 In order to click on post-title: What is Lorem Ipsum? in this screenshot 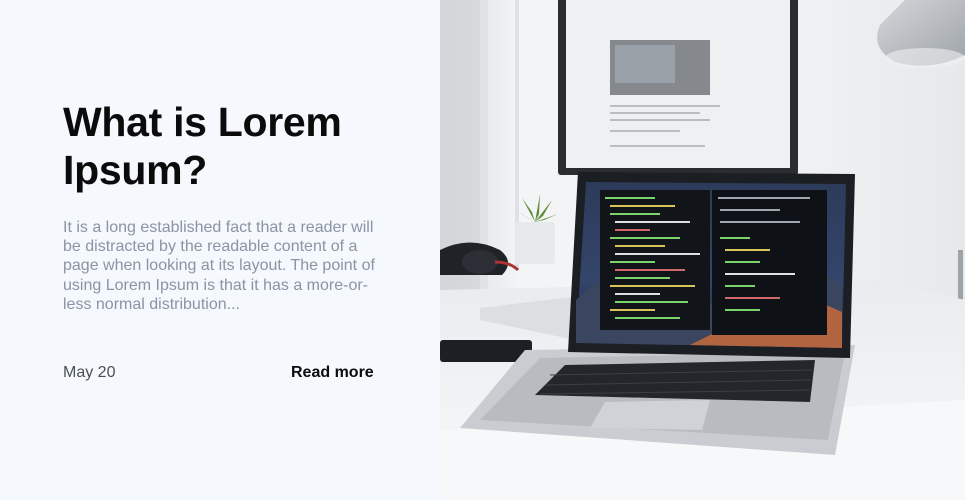, I will do `click(228, 146)`.